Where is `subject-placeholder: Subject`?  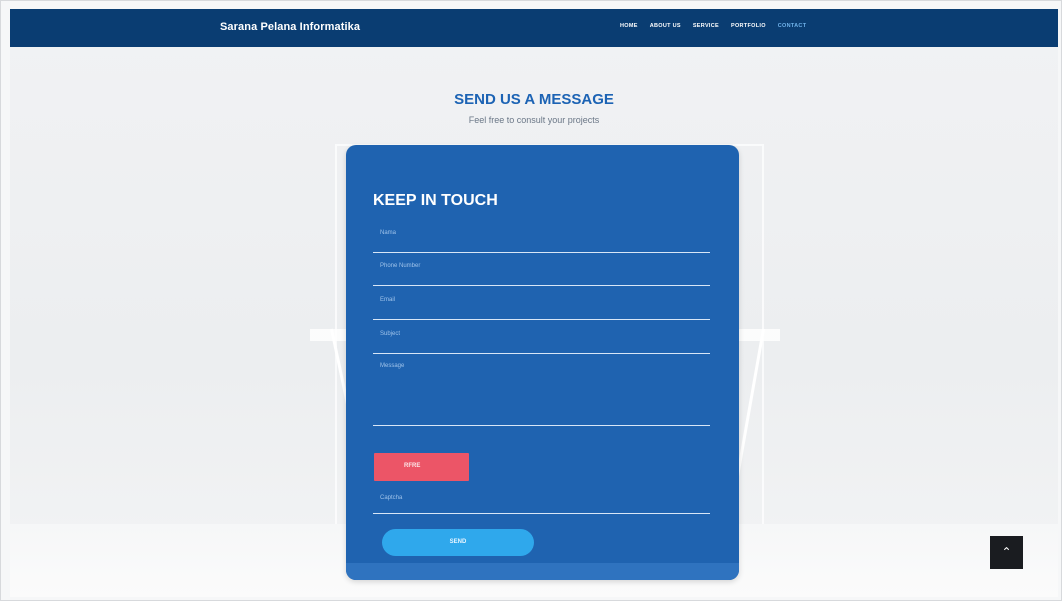
subject-placeholder: Subject is located at coordinates (390, 334).